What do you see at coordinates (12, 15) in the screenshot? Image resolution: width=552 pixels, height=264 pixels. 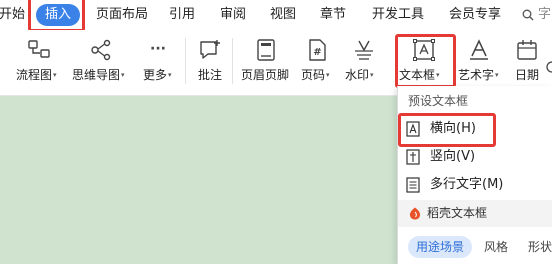 I see `tab-home: 开始` at bounding box center [12, 15].